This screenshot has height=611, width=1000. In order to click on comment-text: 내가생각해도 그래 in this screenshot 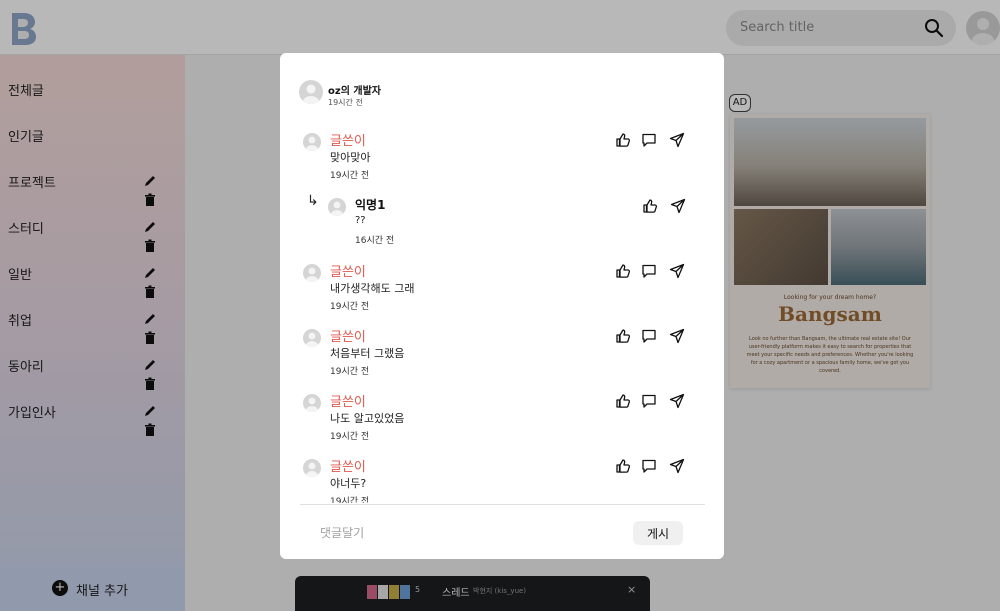, I will do `click(372, 288)`.